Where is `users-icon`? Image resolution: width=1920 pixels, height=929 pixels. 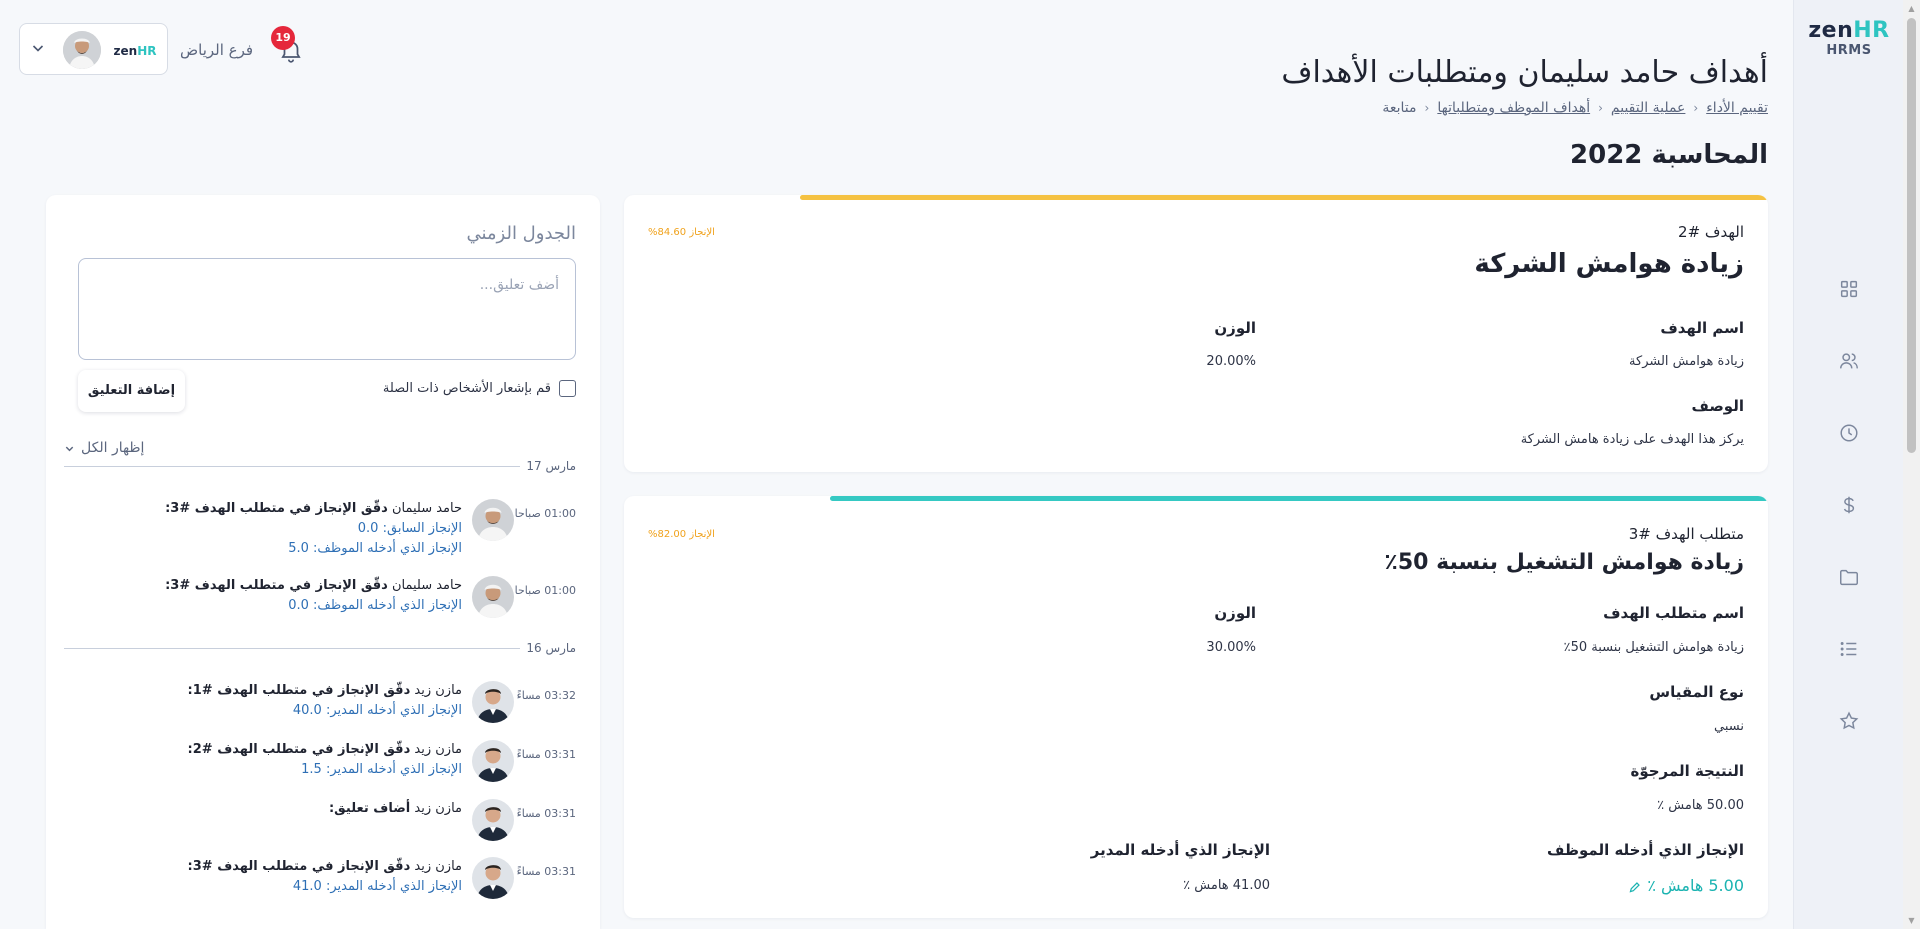
users-icon is located at coordinates (1849, 361).